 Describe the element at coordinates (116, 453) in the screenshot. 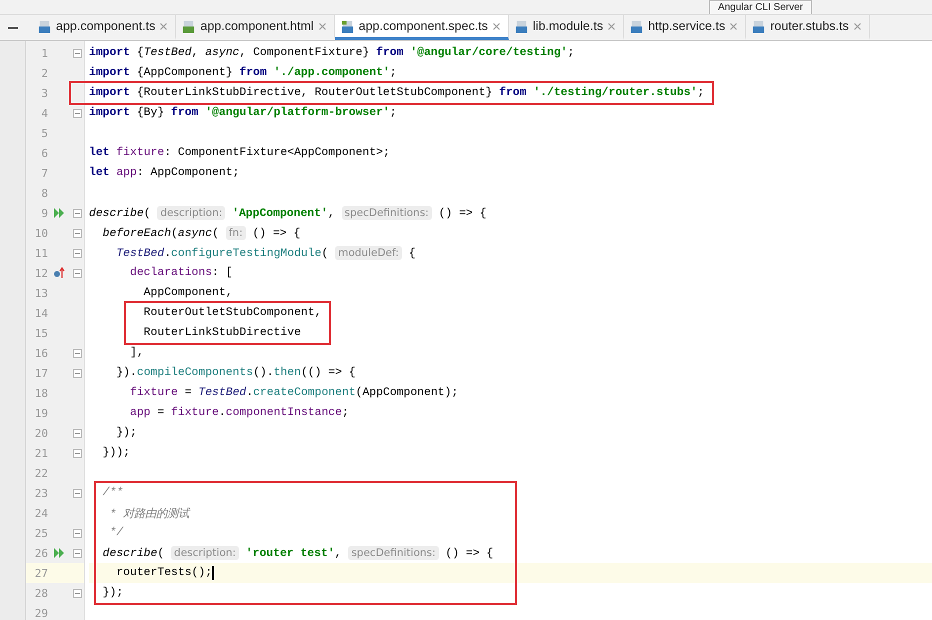

I see `code-line: }));` at that location.